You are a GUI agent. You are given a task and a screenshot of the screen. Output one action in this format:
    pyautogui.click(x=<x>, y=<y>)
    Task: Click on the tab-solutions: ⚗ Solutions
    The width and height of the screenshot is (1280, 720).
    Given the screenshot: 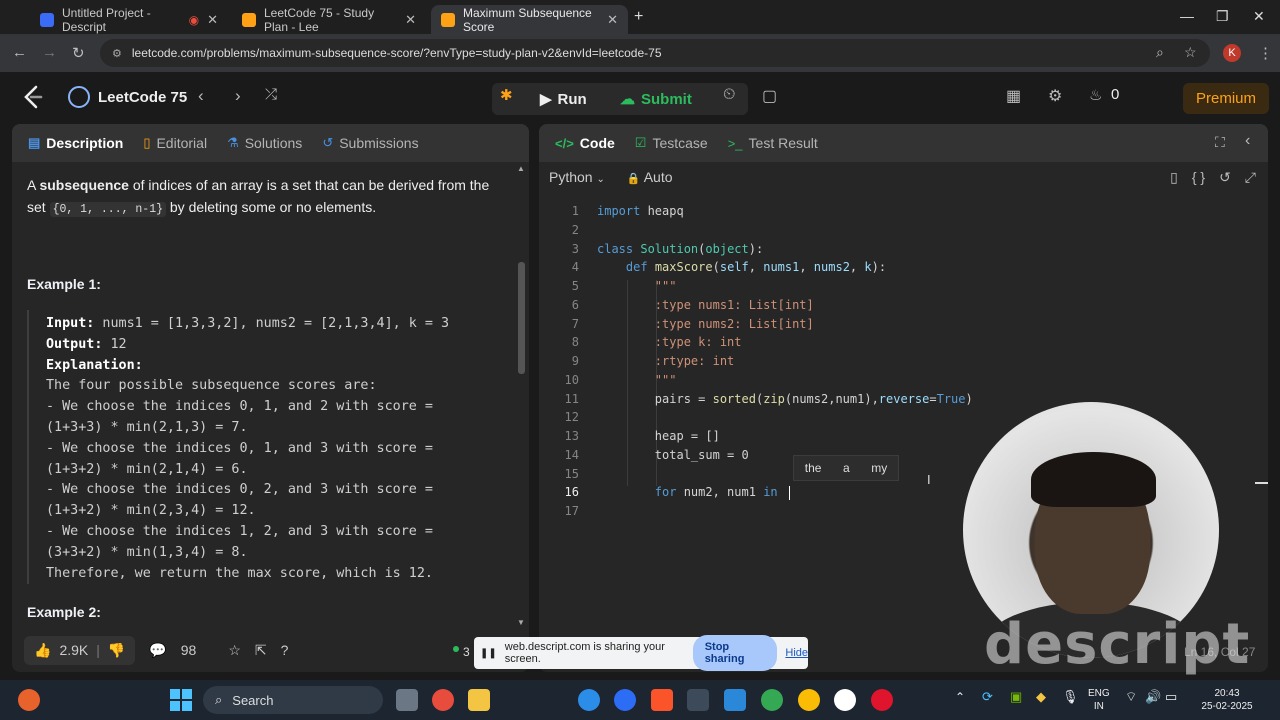 What is the action you would take?
    pyautogui.click(x=264, y=143)
    